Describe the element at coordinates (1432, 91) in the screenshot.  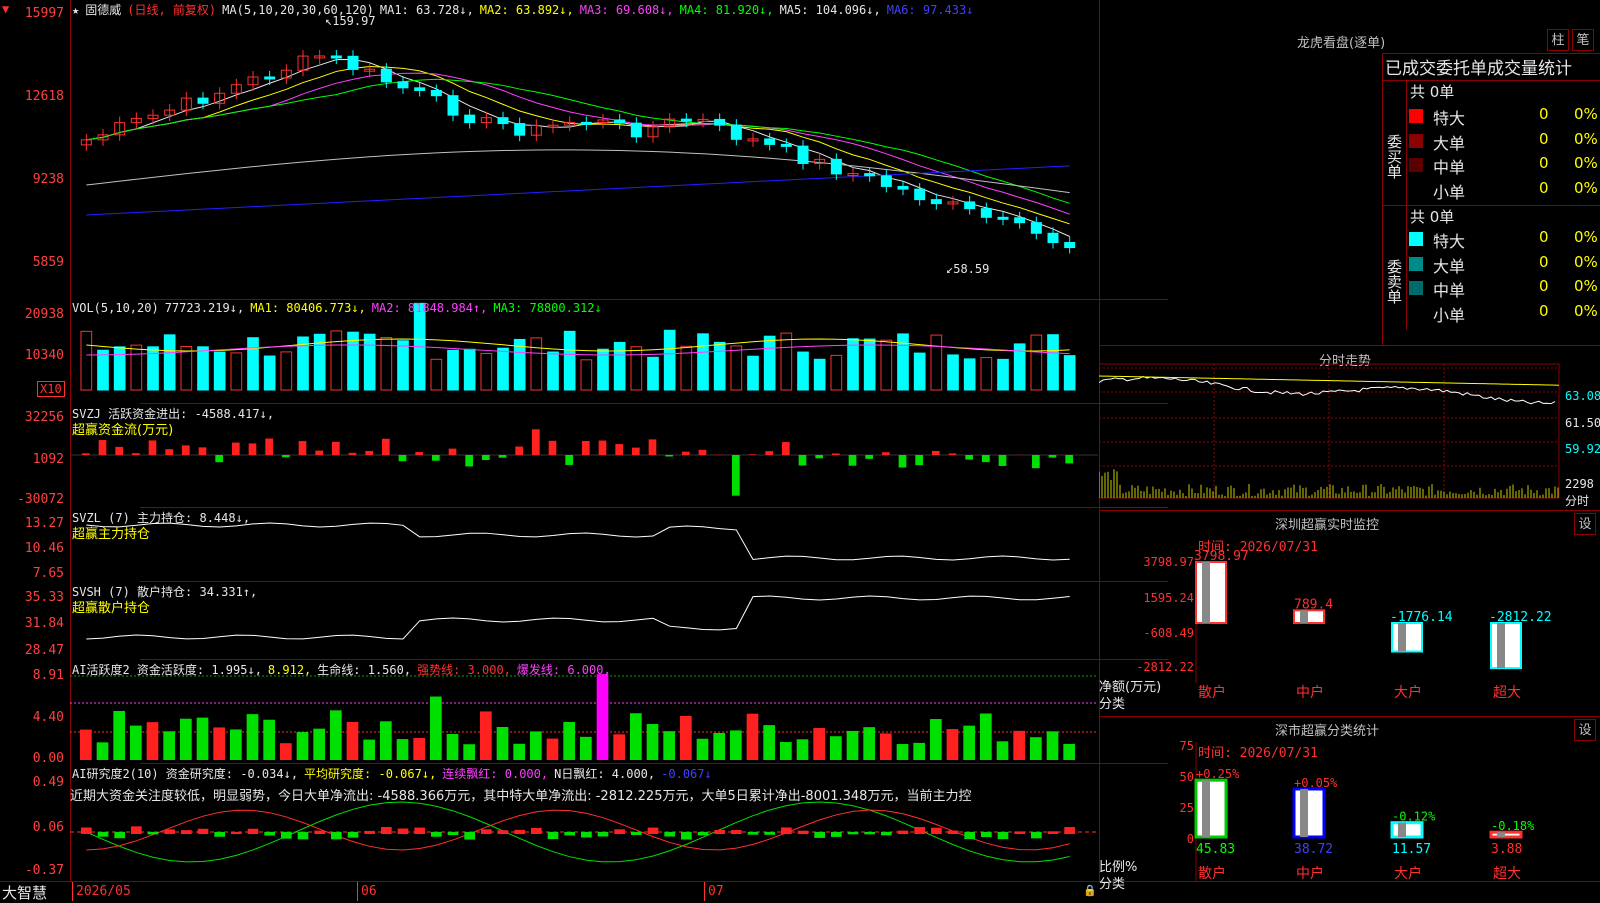
I see `buy-total: 共 0单` at that location.